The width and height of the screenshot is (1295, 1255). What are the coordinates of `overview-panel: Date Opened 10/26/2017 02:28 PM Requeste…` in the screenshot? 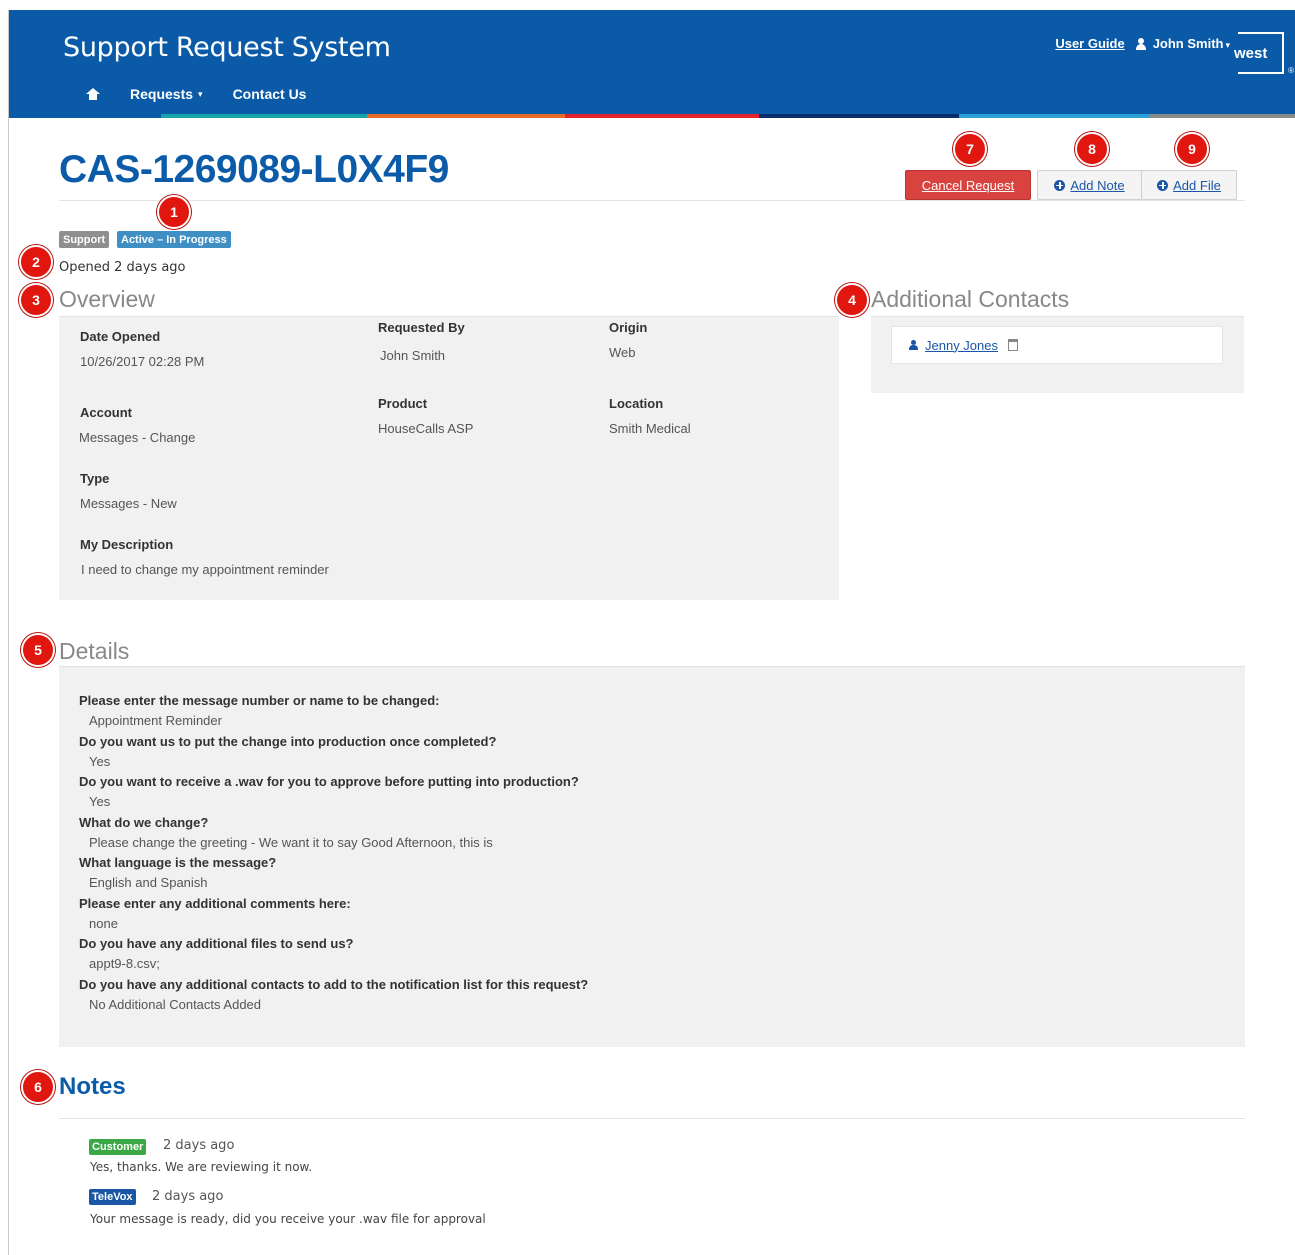 It's located at (449, 458).